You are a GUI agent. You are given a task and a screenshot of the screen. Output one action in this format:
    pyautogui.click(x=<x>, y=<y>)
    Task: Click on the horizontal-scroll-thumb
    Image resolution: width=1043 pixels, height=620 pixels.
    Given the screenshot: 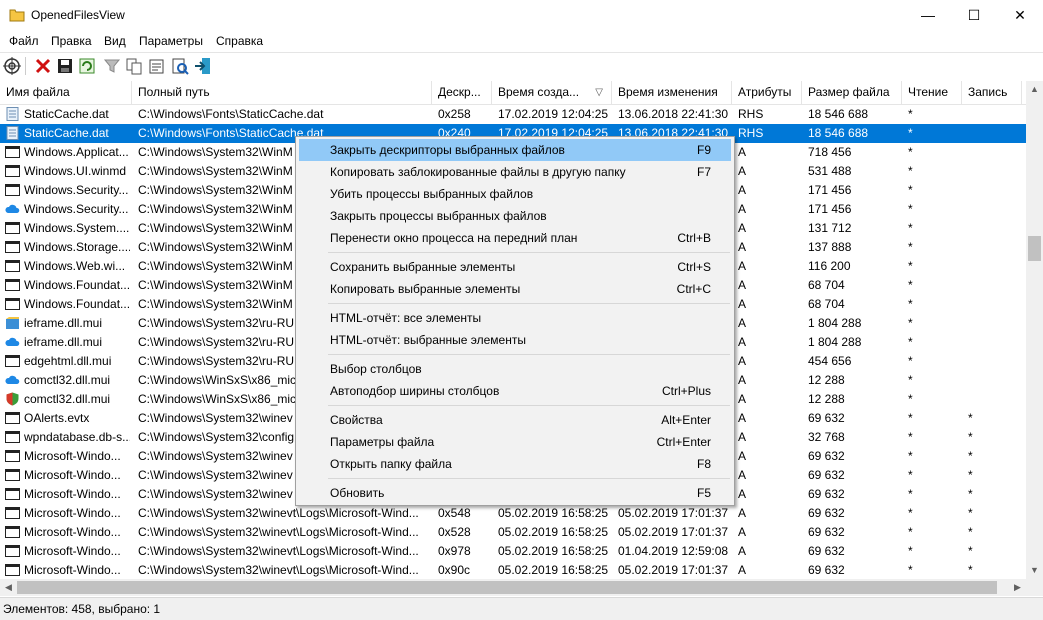 What is the action you would take?
    pyautogui.click(x=507, y=587)
    